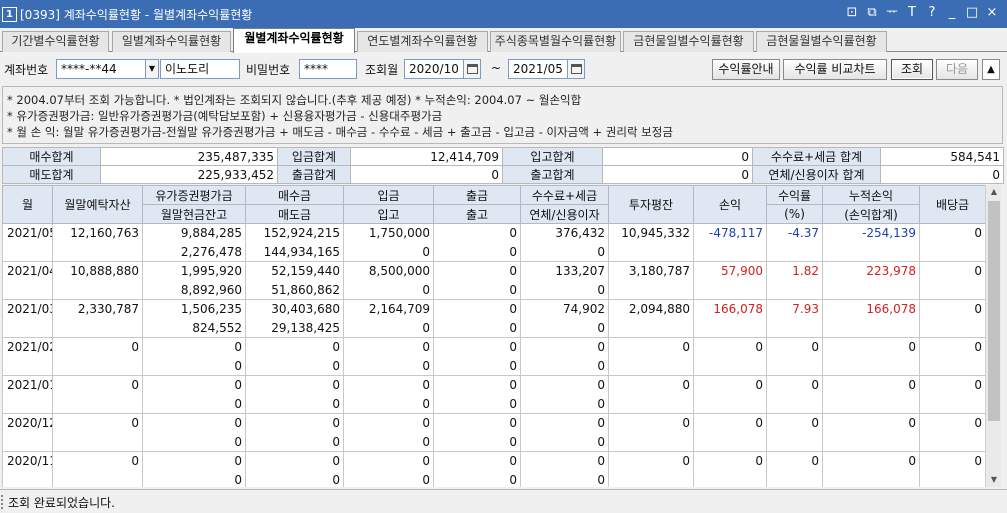 The width and height of the screenshot is (1007, 513). What do you see at coordinates (294, 252) in the screenshot?
I see `cell-sell: 144,934,165` at bounding box center [294, 252].